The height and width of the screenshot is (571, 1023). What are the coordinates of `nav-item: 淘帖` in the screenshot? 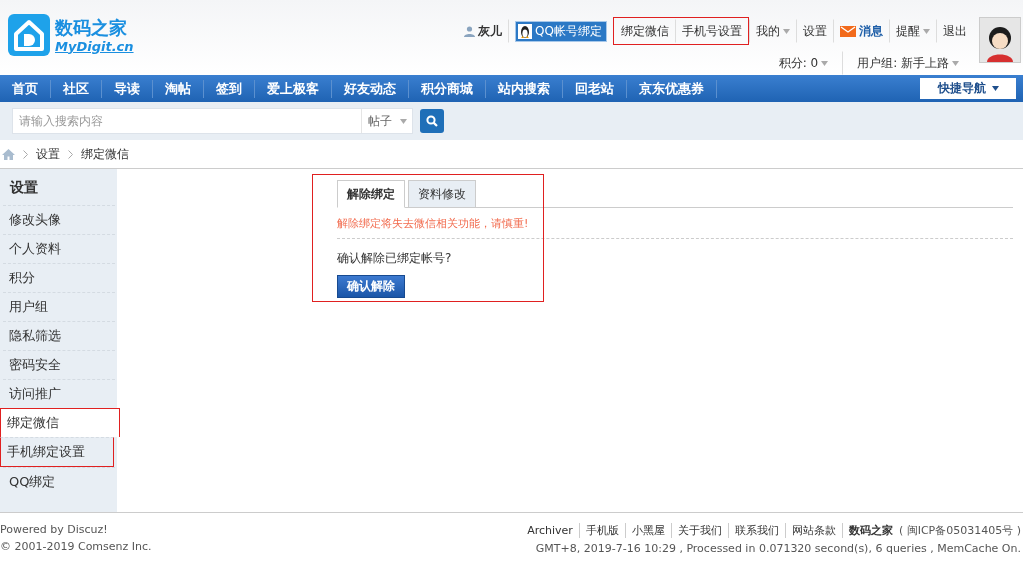 It's located at (178, 88).